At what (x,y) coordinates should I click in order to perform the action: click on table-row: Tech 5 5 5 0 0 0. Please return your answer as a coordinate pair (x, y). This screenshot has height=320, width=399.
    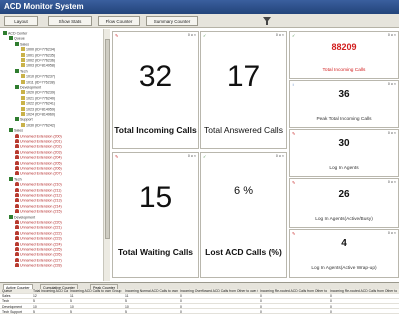
    Looking at the image, I should click on (199, 301).